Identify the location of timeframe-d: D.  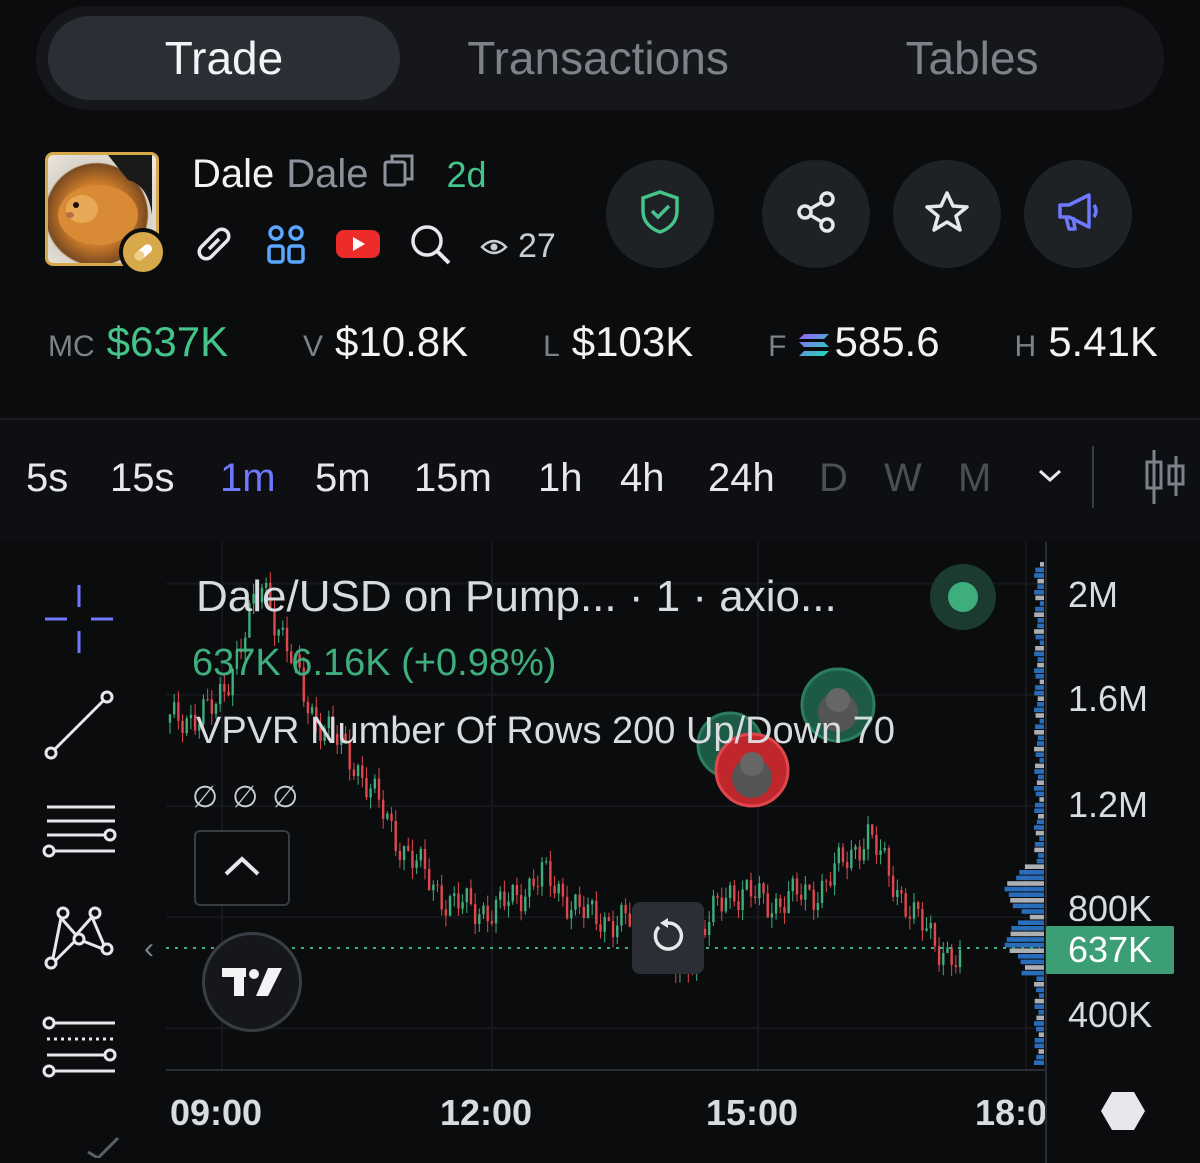
(833, 478).